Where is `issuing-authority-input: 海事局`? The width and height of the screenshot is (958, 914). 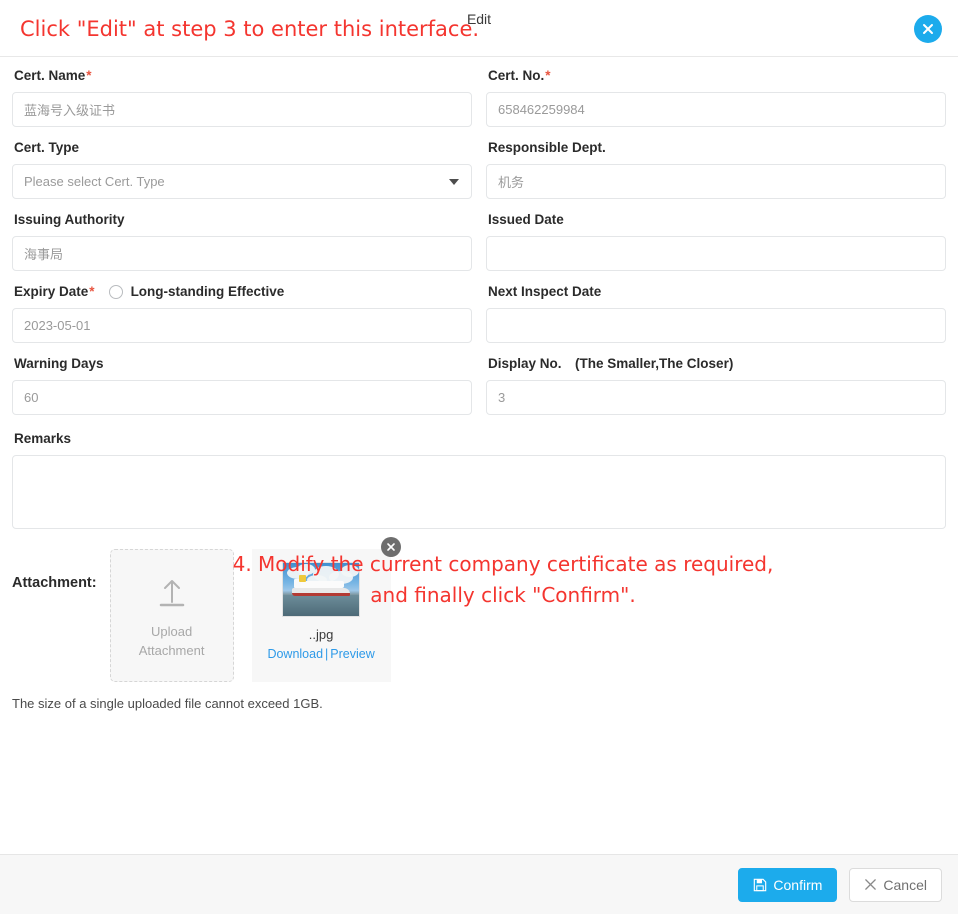 issuing-authority-input: 海事局 is located at coordinates (242, 253).